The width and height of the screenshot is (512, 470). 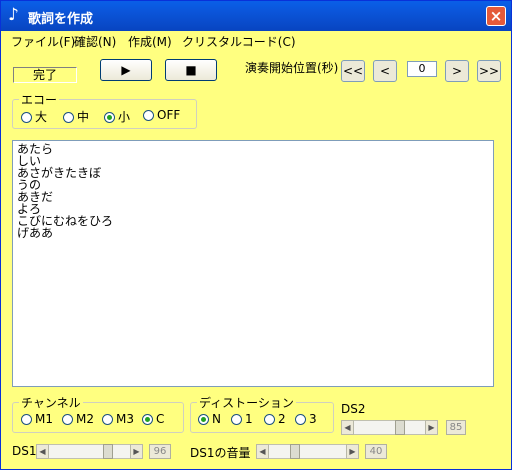 I want to click on distortion-radio-3: 3, so click(x=306, y=419).